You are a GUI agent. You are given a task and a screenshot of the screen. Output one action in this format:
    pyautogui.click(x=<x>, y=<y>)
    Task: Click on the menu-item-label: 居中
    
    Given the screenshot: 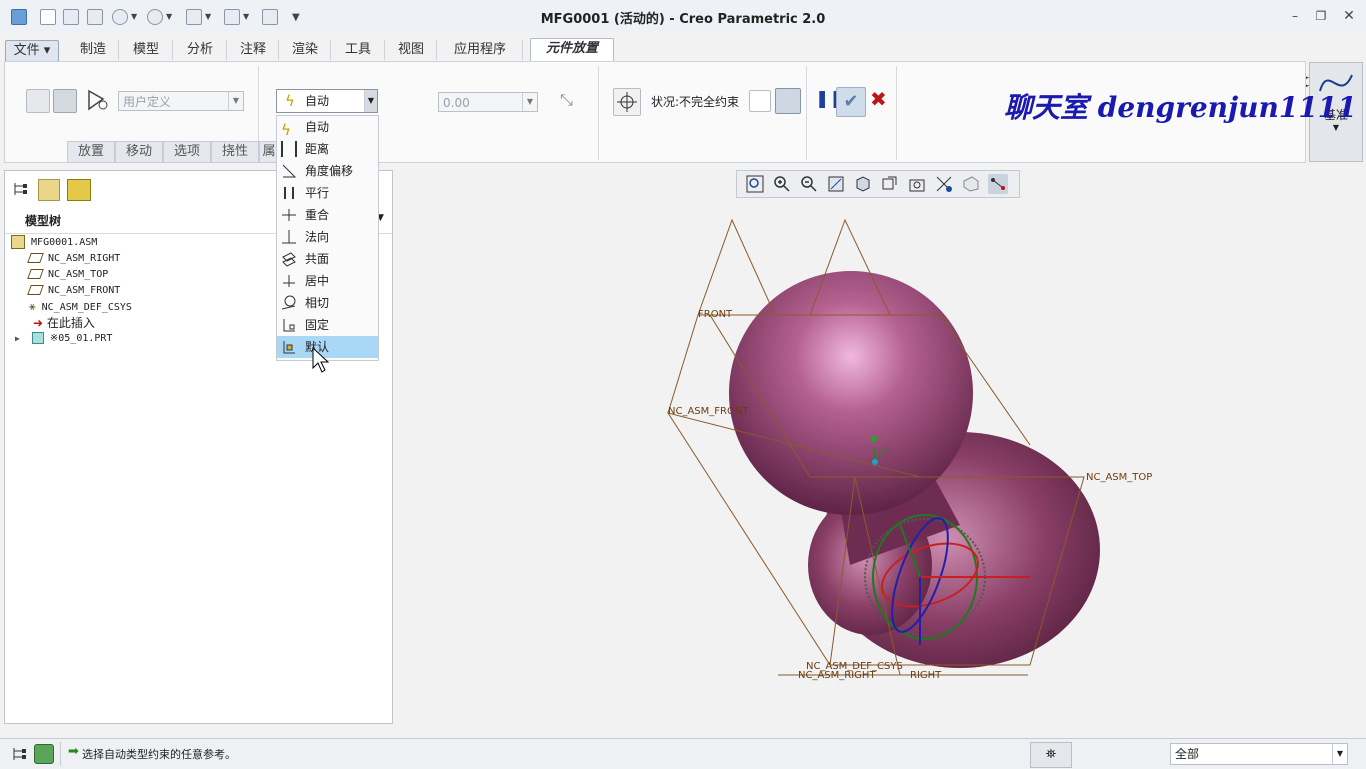 What is the action you would take?
    pyautogui.click(x=317, y=281)
    